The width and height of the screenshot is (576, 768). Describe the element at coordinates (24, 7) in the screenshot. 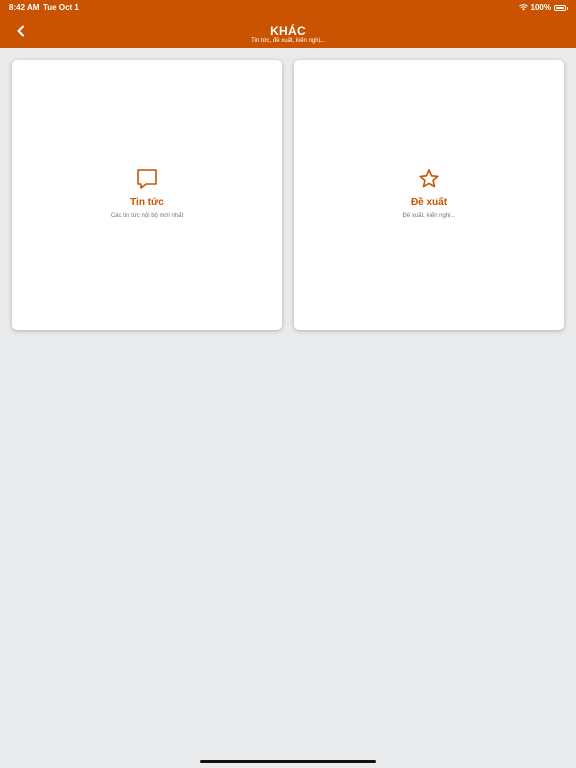

I see `status-time: 8:42 AM` at that location.